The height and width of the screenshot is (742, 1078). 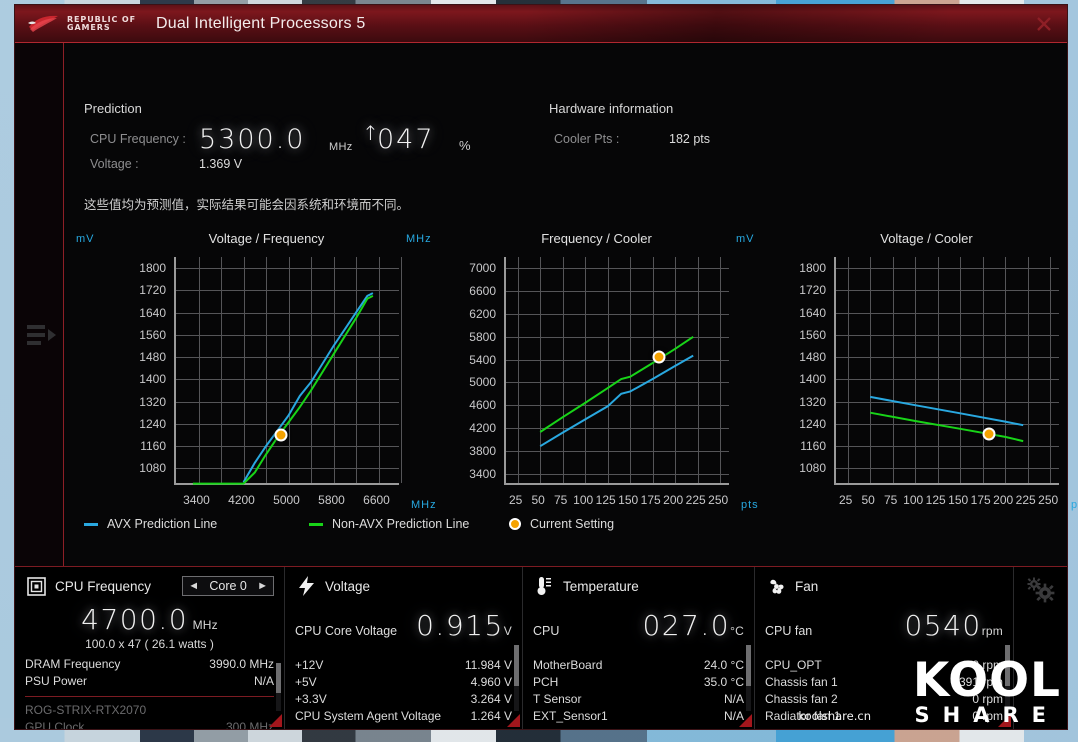 I want to click on cpu-frequency-readout: 4700.0 MHz, so click(x=149, y=619).